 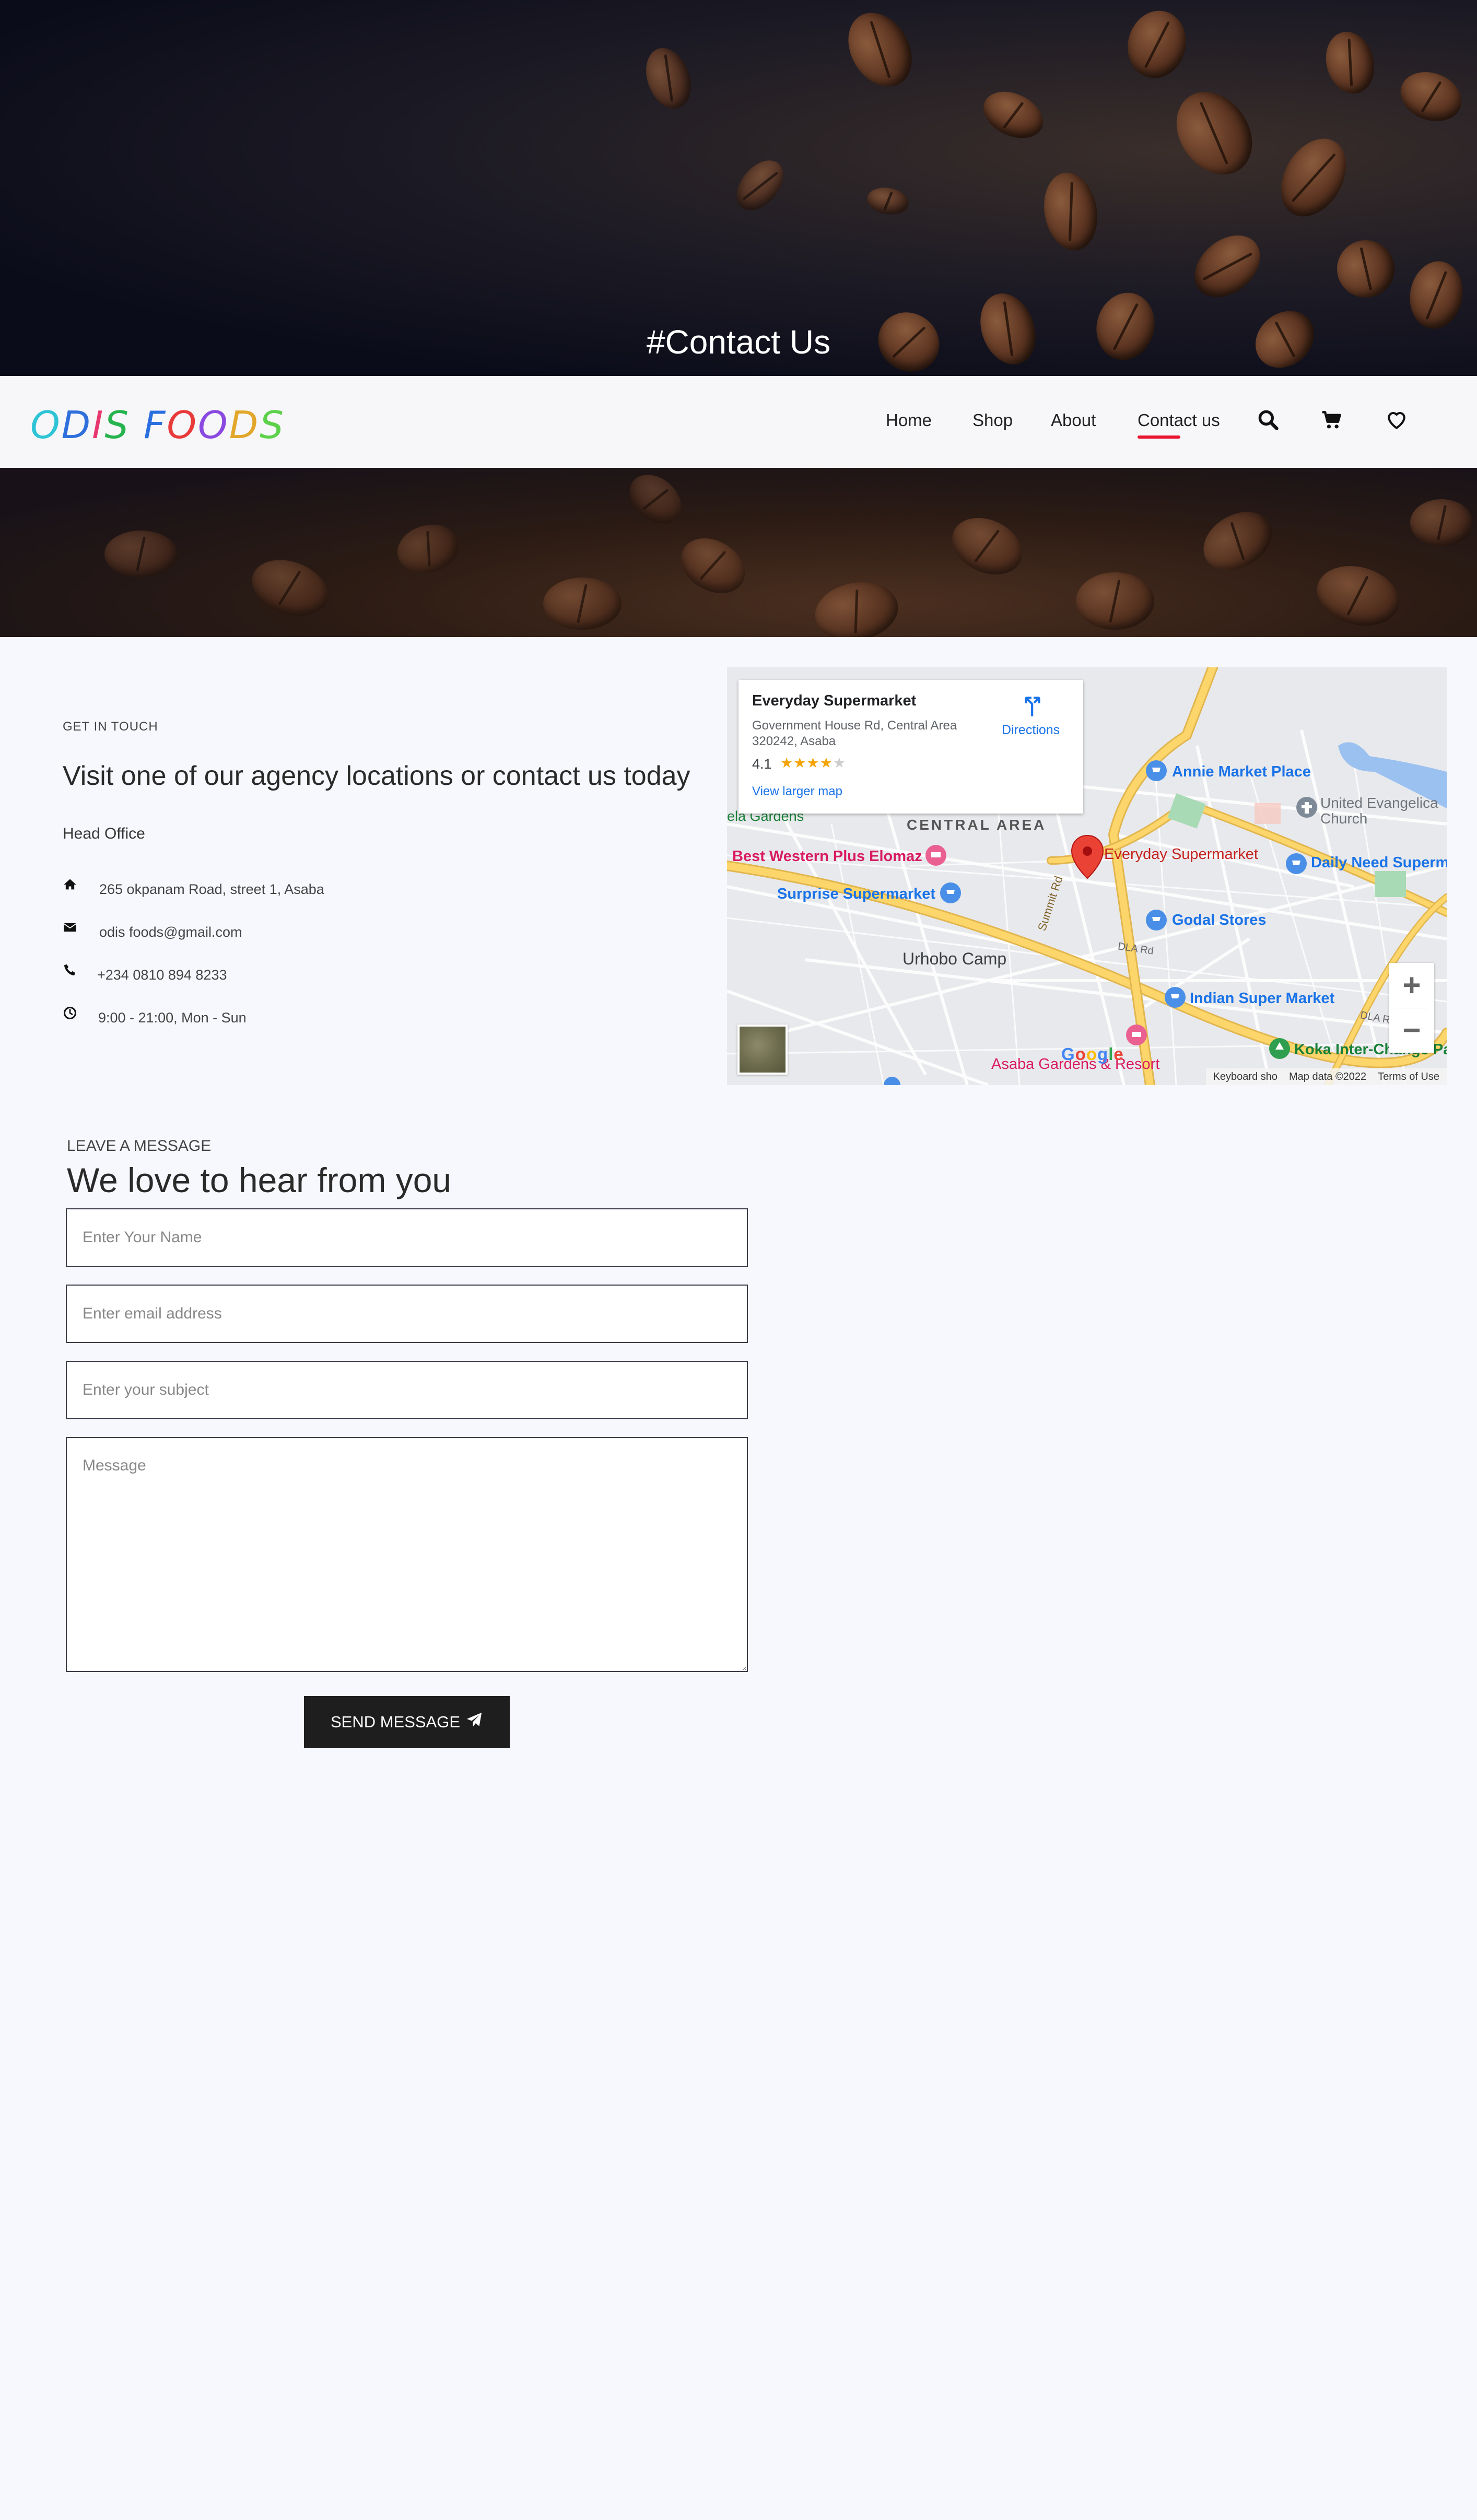 I want to click on nav-link-contact: Contact us, so click(x=1179, y=425).